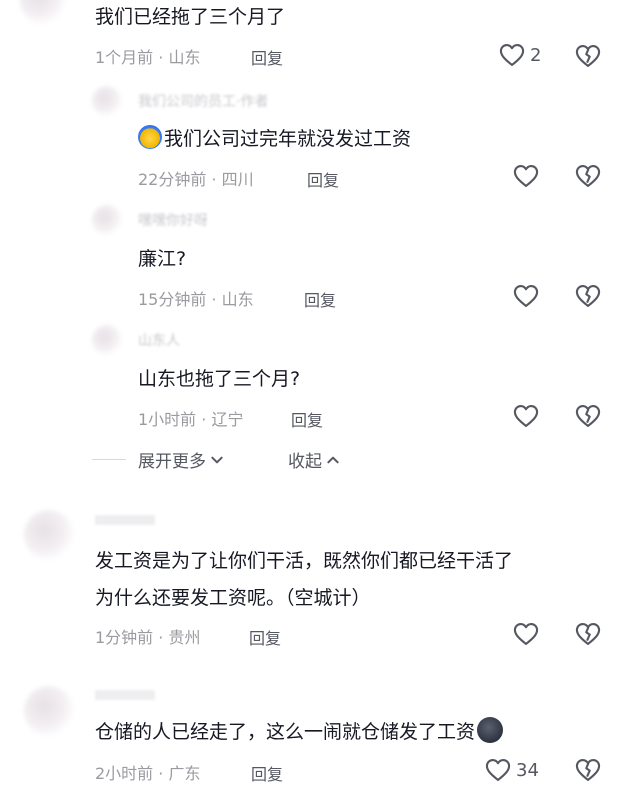 The width and height of the screenshot is (627, 800). I want to click on comment-meta: 1分钟前 · 贵州, so click(147, 636).